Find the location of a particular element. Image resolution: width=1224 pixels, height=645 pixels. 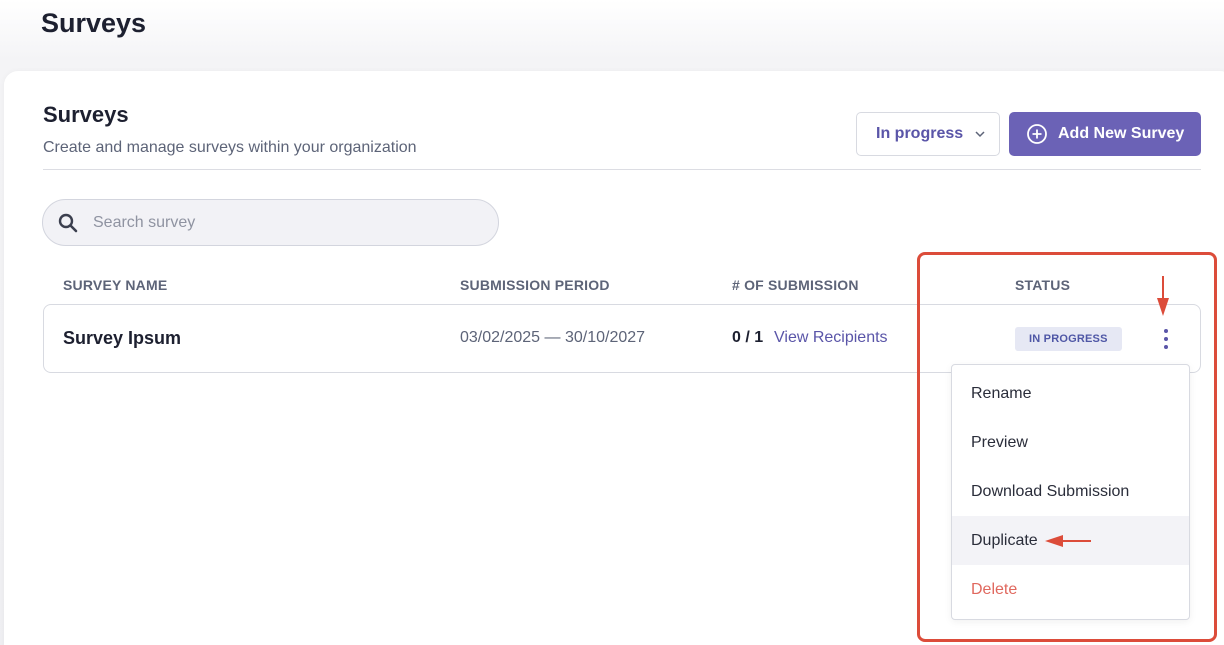

add-new-survey-button: Add New Survey is located at coordinates (1105, 134).